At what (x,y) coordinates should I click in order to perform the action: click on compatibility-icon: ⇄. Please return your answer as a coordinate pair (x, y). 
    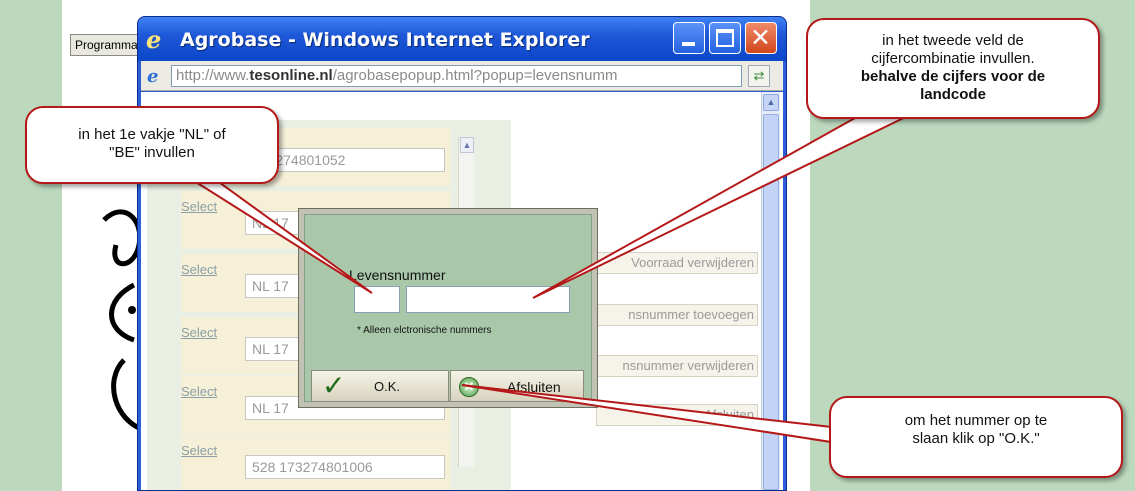
    Looking at the image, I should click on (759, 76).